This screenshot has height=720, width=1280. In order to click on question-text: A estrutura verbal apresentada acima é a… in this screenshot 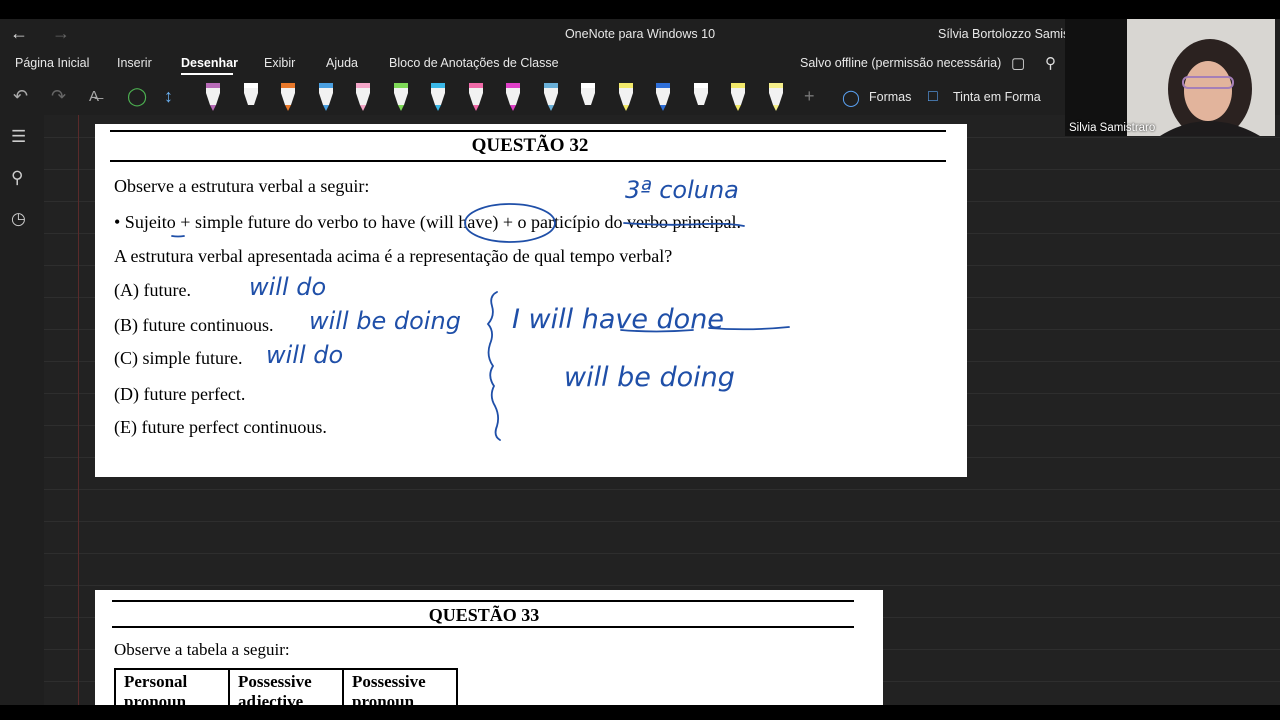, I will do `click(393, 256)`.